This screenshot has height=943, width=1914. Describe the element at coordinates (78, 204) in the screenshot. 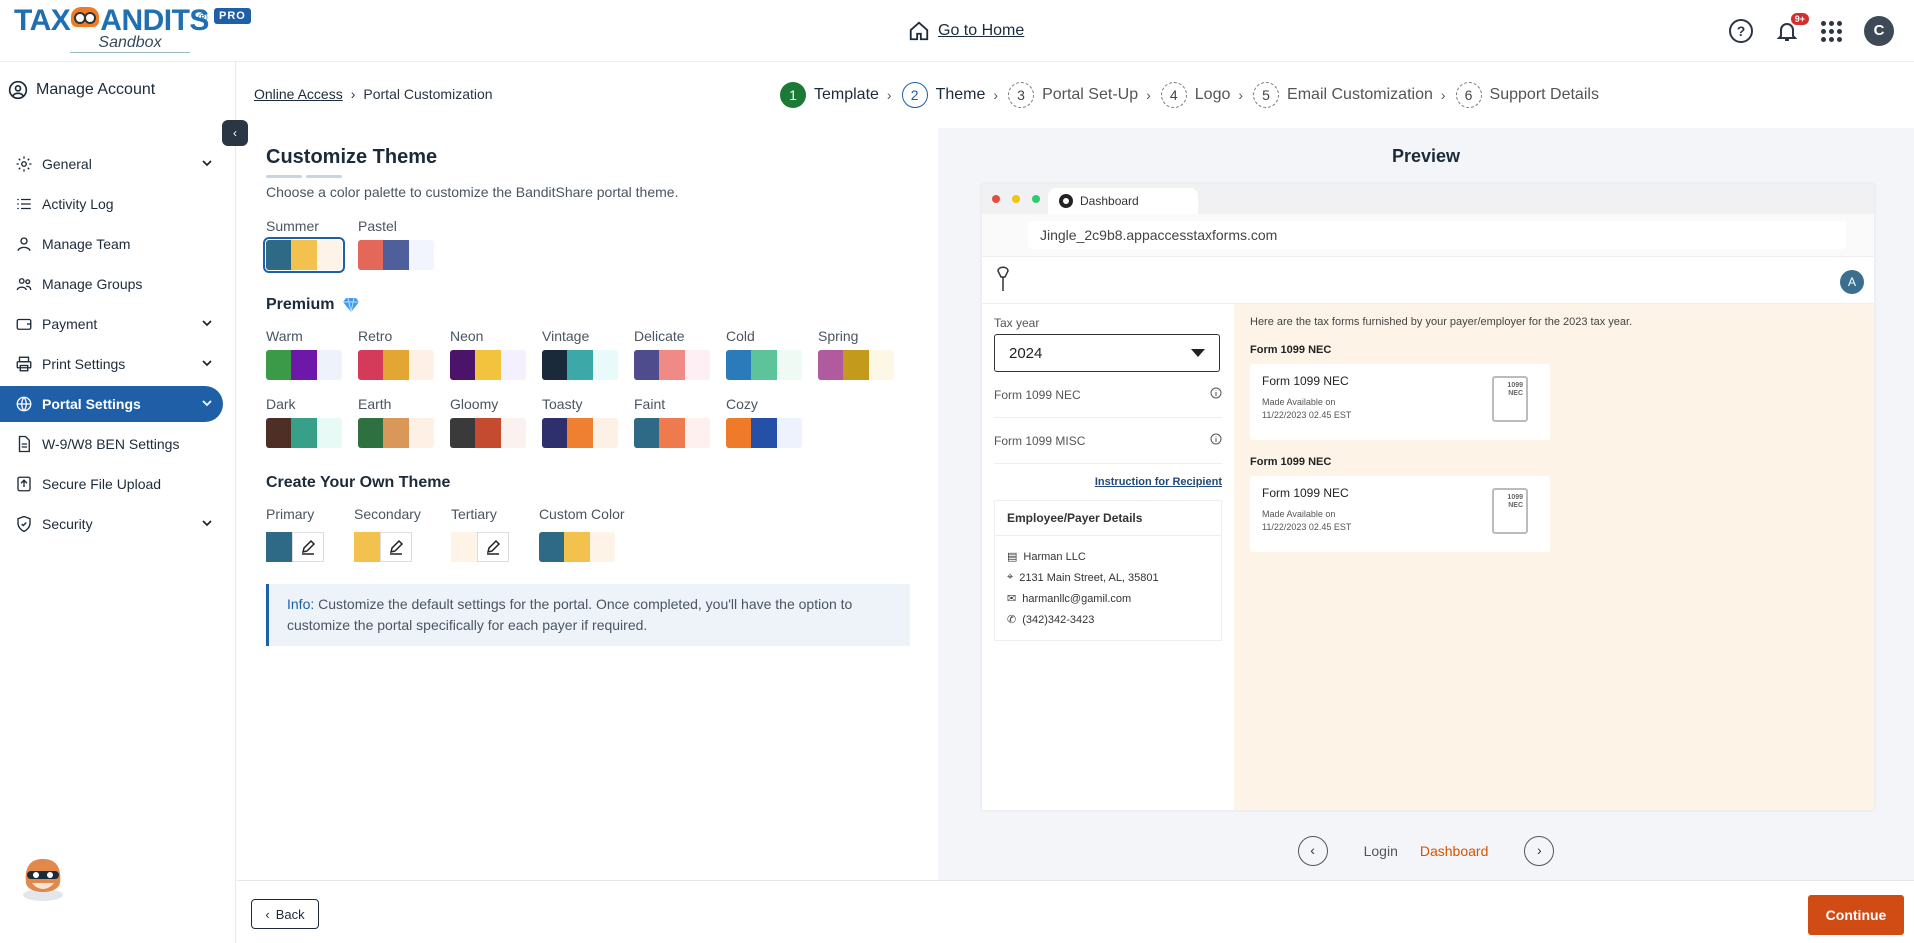

I see `sidebar-item-label: Activity Log` at that location.